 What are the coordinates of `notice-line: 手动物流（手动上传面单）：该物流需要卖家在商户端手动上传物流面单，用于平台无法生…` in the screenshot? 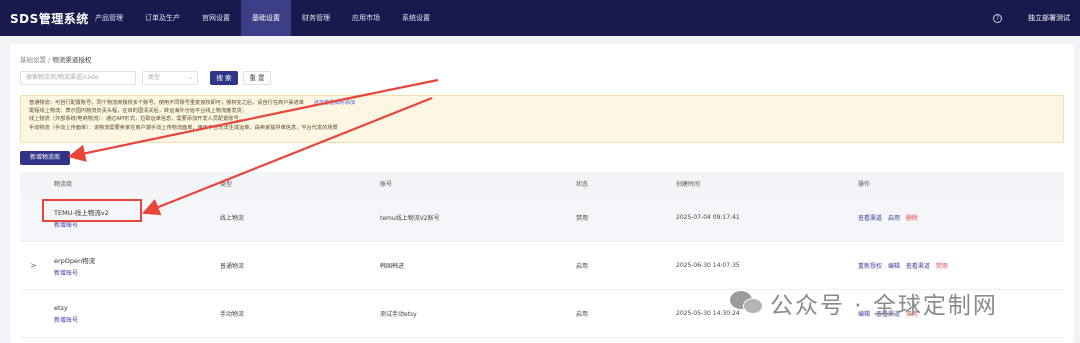 It's located at (183, 127).